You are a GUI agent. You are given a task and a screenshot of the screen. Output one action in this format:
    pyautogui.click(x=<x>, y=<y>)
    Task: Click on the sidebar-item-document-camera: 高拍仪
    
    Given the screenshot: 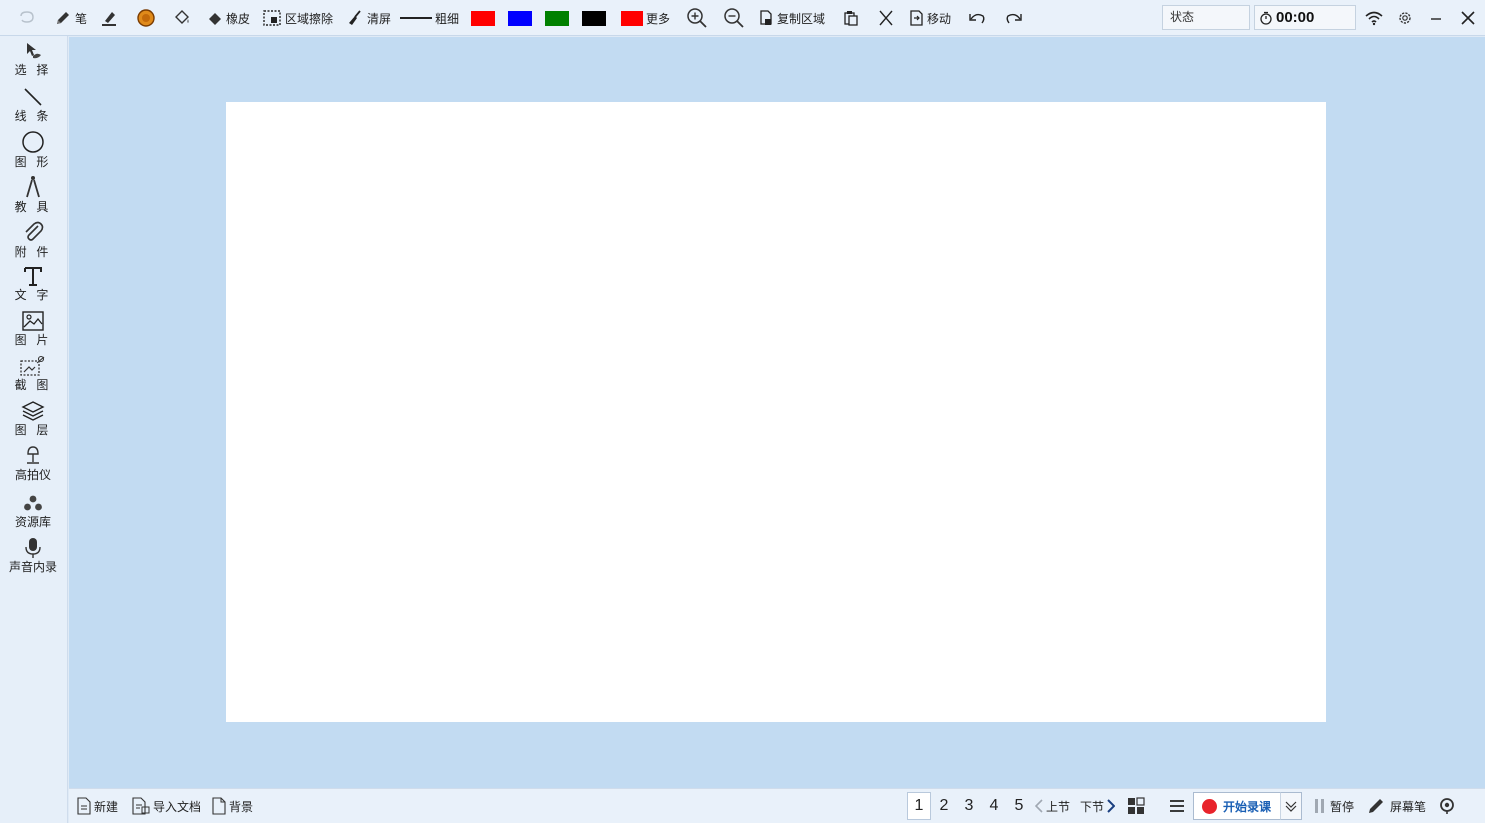 What is the action you would take?
    pyautogui.click(x=33, y=463)
    